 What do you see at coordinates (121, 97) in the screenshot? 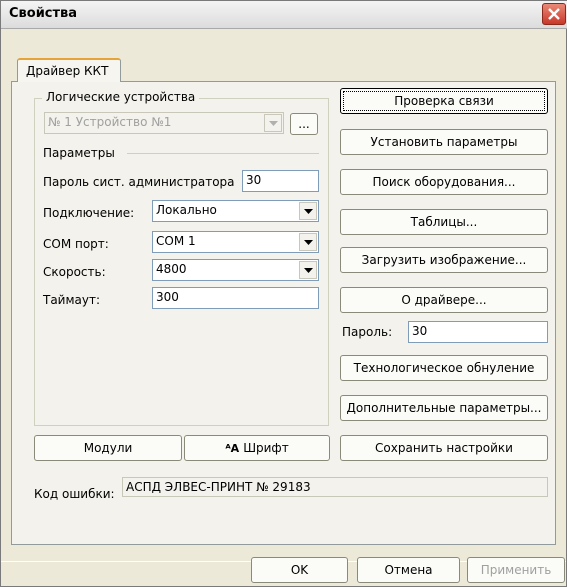
I see `logical-devices-label: Логические устройства` at bounding box center [121, 97].